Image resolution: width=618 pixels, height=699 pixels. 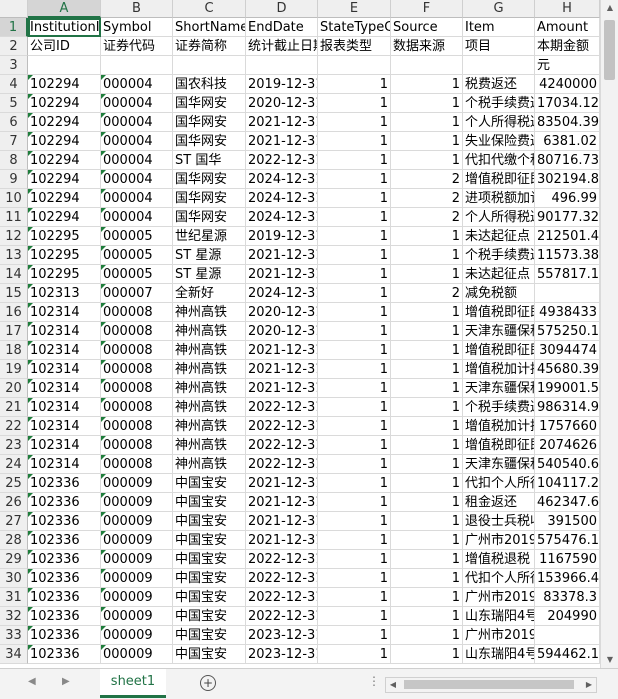 What do you see at coordinates (499, 198) in the screenshot?
I see `cell-g10: 进项税额加计抵减` at bounding box center [499, 198].